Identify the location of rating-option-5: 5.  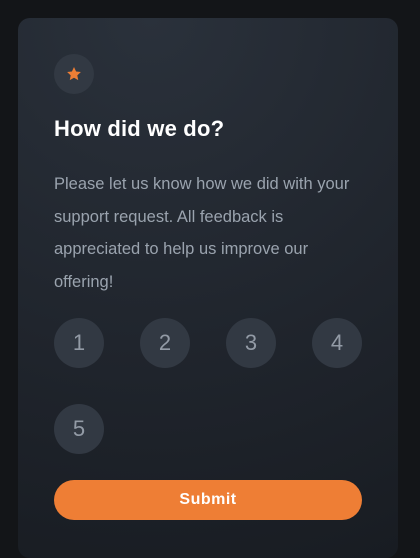
(79, 429).